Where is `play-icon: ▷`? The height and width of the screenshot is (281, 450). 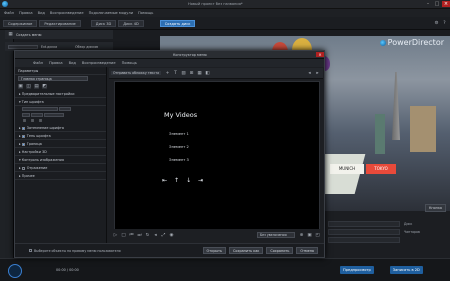 play-icon: ▷ is located at coordinates (115, 235).